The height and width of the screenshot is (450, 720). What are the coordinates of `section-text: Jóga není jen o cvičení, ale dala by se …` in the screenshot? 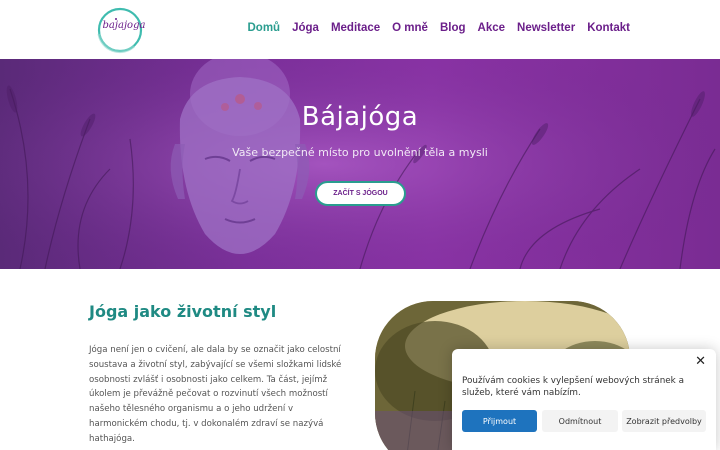 It's located at (215, 394).